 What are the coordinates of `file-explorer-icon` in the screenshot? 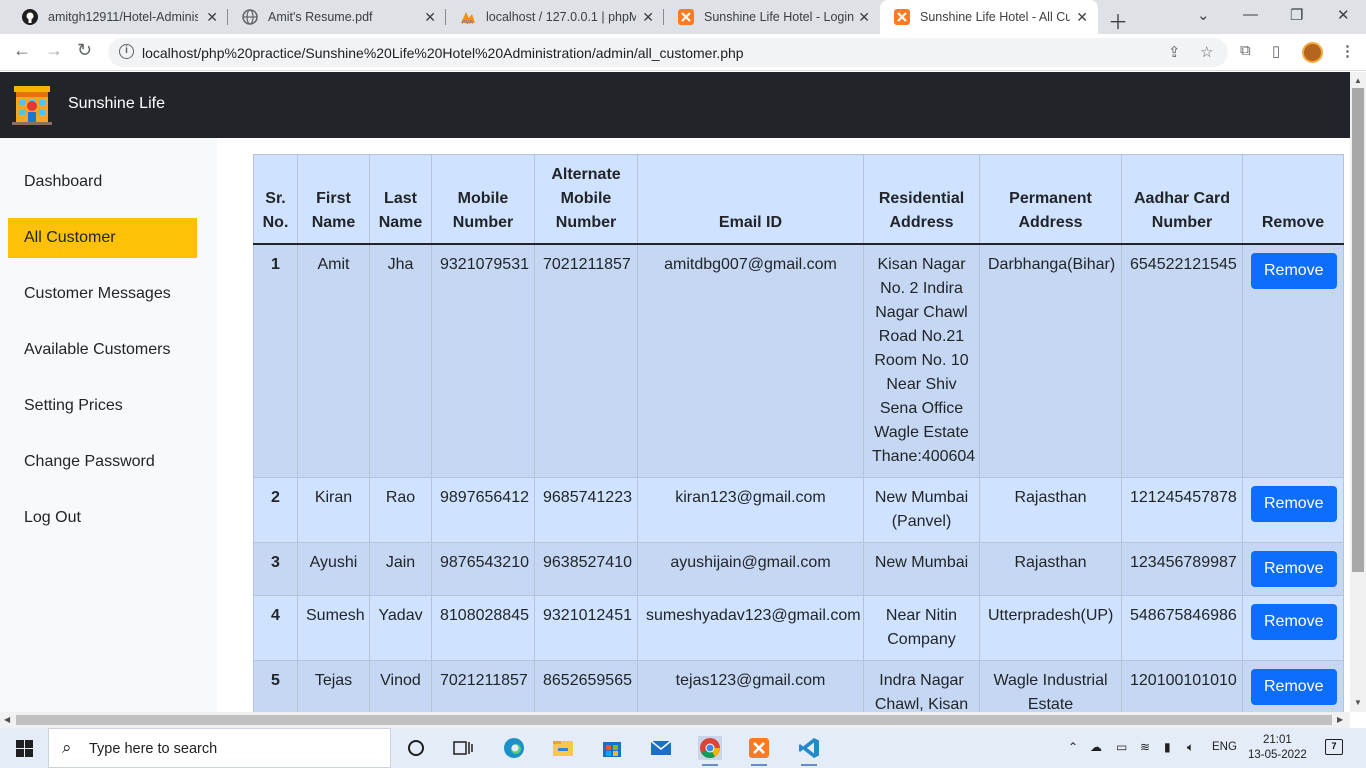 It's located at (563, 748).